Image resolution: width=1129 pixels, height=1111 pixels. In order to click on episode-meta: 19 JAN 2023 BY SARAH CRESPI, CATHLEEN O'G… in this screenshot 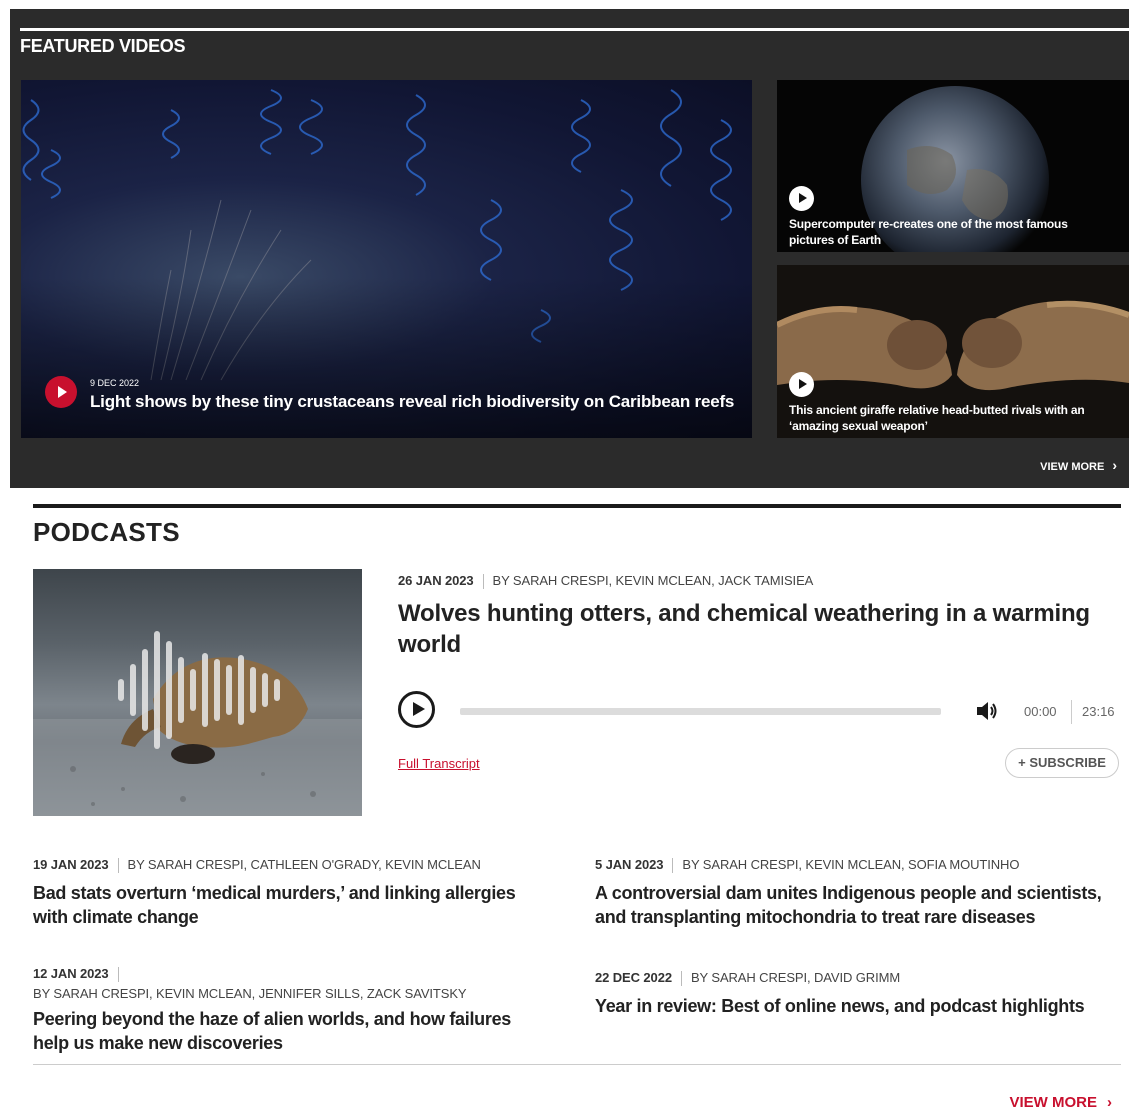, I will do `click(283, 865)`.